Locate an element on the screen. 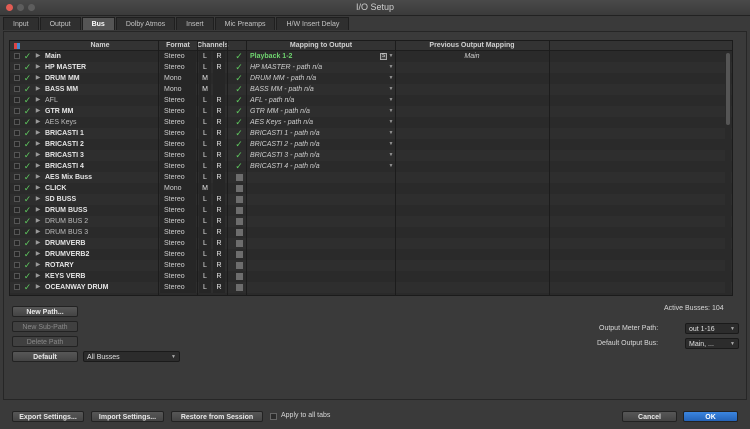 This screenshot has width=750, height=429. bus-name: OCEANWAY DRUM is located at coordinates (100, 287).